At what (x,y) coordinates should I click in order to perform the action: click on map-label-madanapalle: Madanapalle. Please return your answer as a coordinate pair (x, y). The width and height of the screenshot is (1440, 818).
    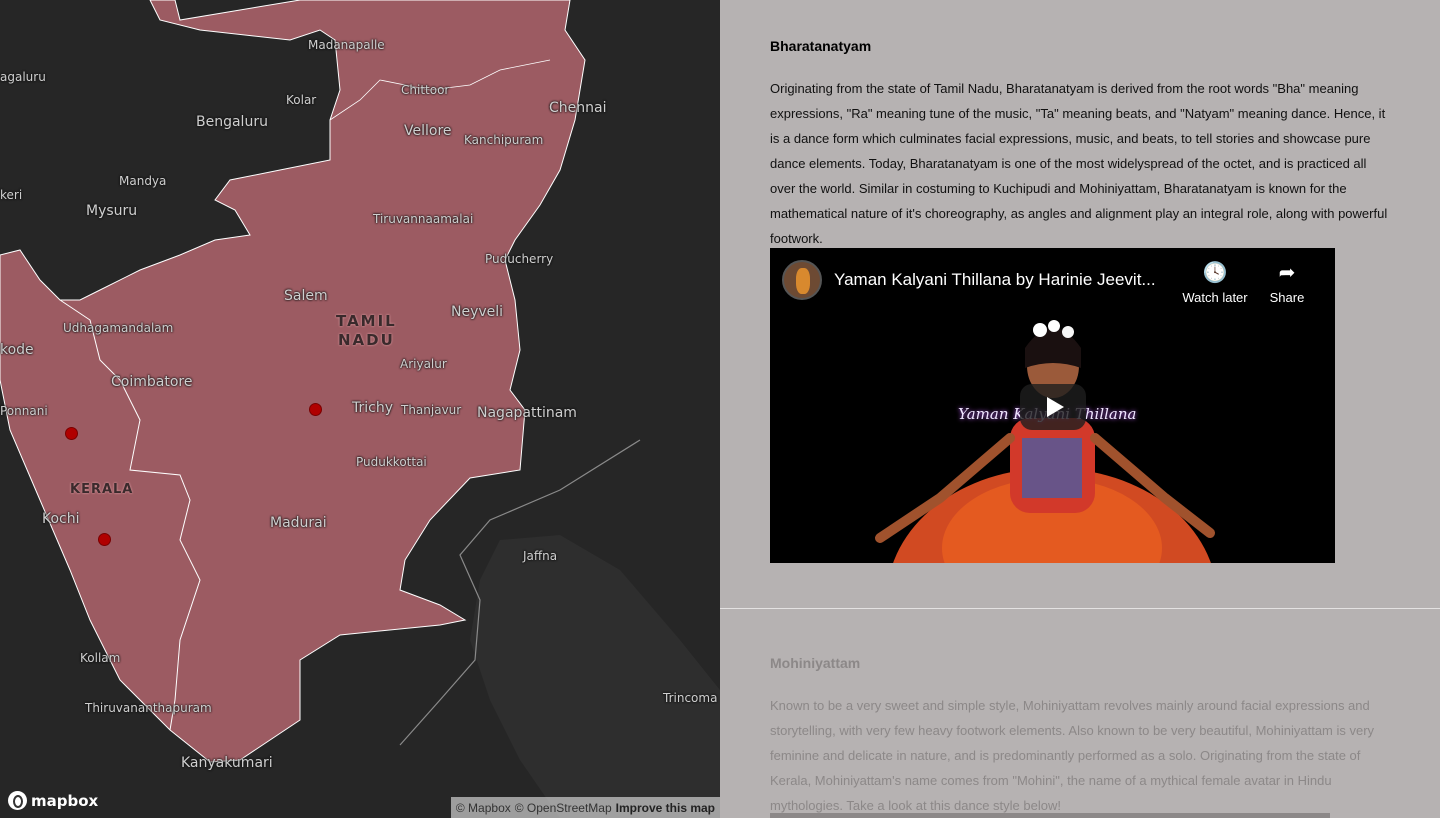
    Looking at the image, I should click on (346, 45).